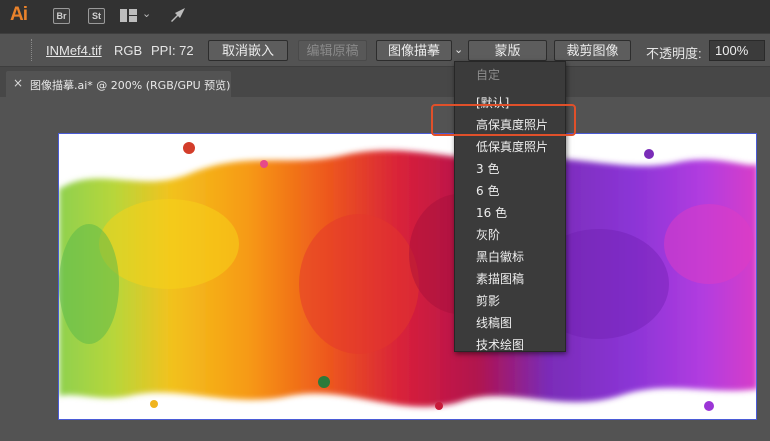 The width and height of the screenshot is (770, 441). I want to click on document-tab: × 图像描摹.ai* @ 200% (RGB/GPU 预览), so click(118, 84).